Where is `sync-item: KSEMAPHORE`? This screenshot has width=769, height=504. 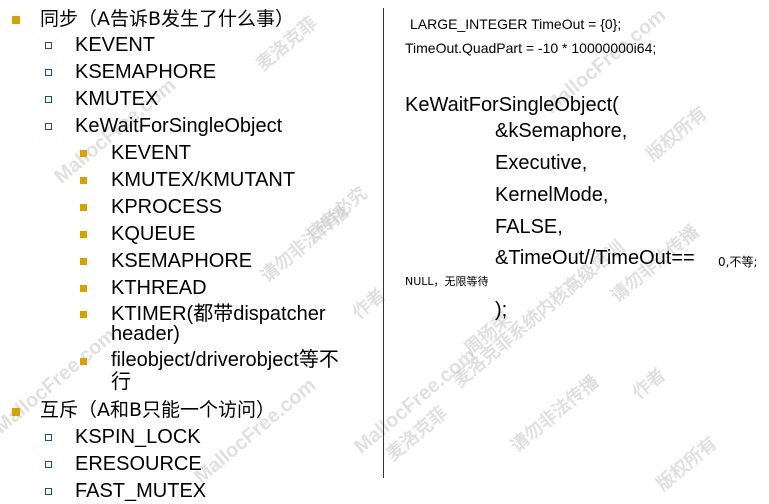 sync-item: KSEMAPHORE is located at coordinates (146, 72).